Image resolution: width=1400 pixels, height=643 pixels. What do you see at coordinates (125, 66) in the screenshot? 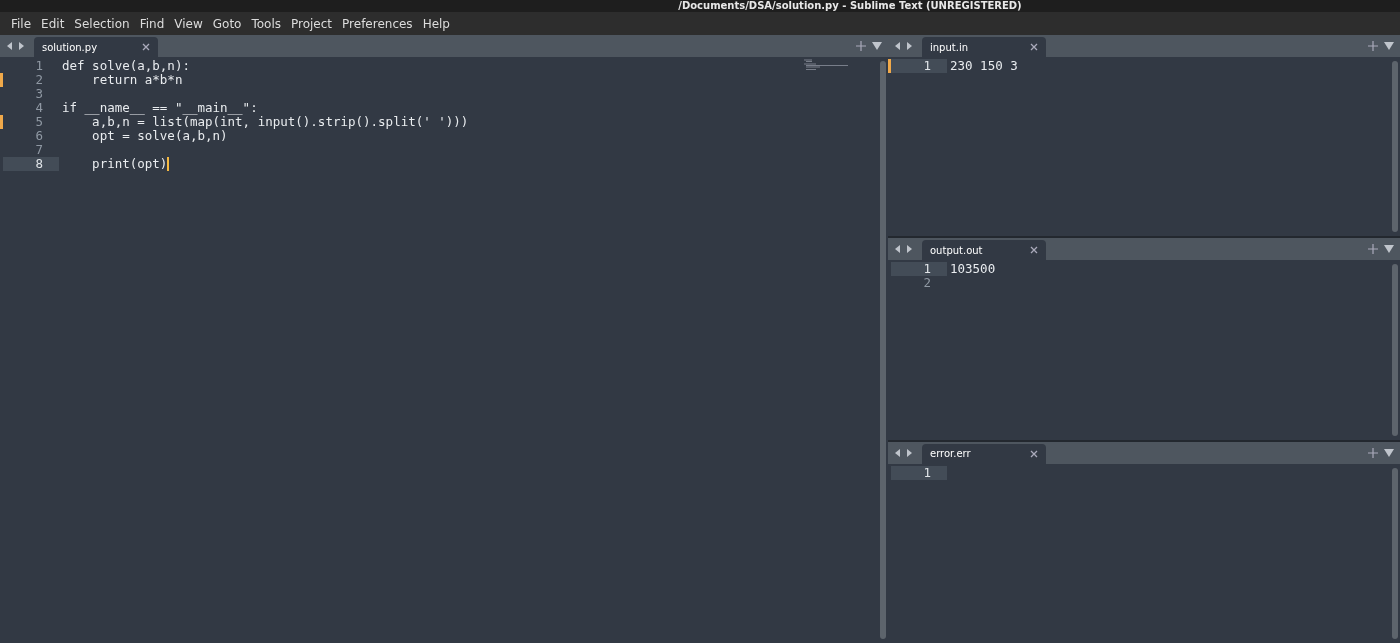
I see `code-line: def solve(a,b,n):` at bounding box center [125, 66].